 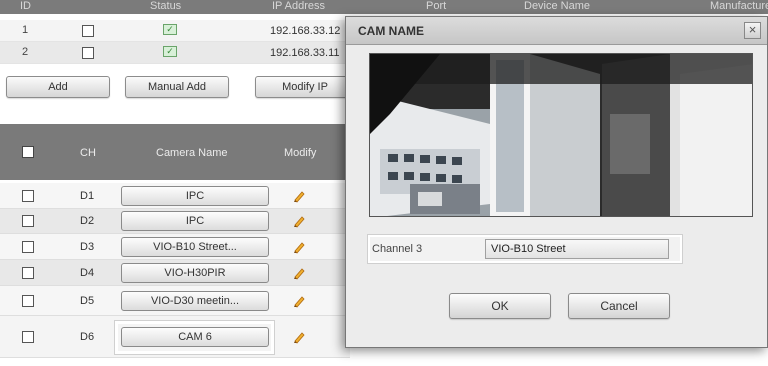 I want to click on camera-ch: D6, so click(x=87, y=337).